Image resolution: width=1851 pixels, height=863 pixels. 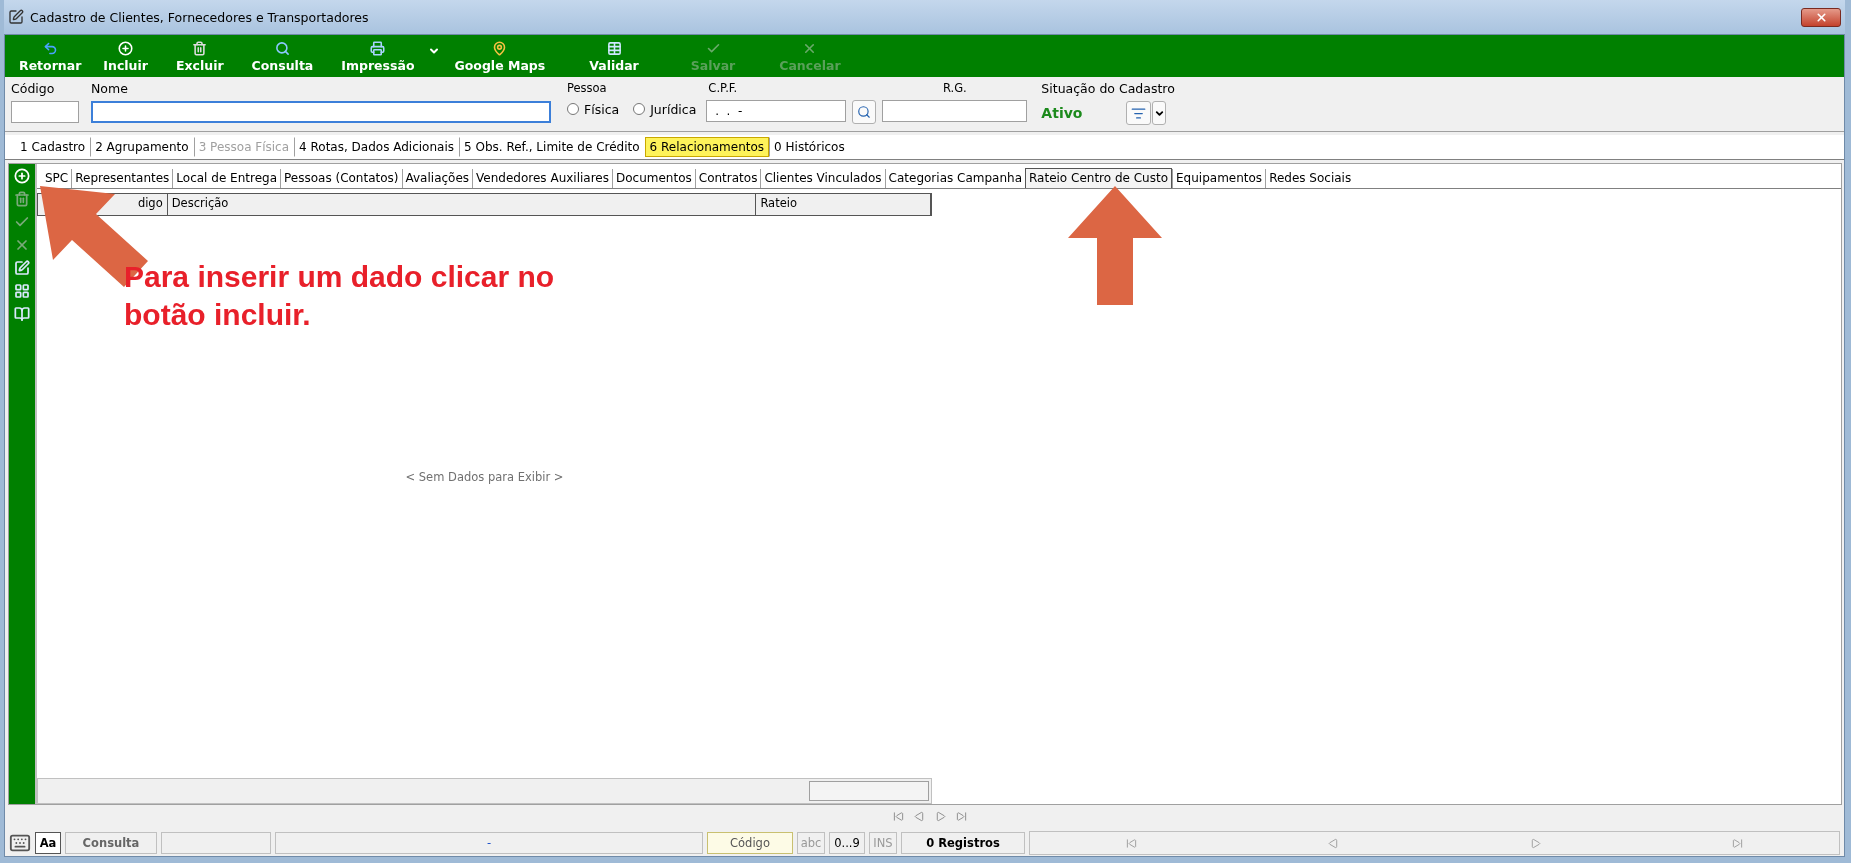 I want to click on close-button, so click(x=1821, y=17).